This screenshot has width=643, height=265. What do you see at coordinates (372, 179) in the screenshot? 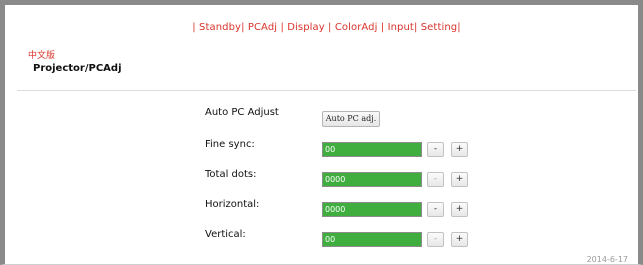
I see `total-dots-bar: 0000` at bounding box center [372, 179].